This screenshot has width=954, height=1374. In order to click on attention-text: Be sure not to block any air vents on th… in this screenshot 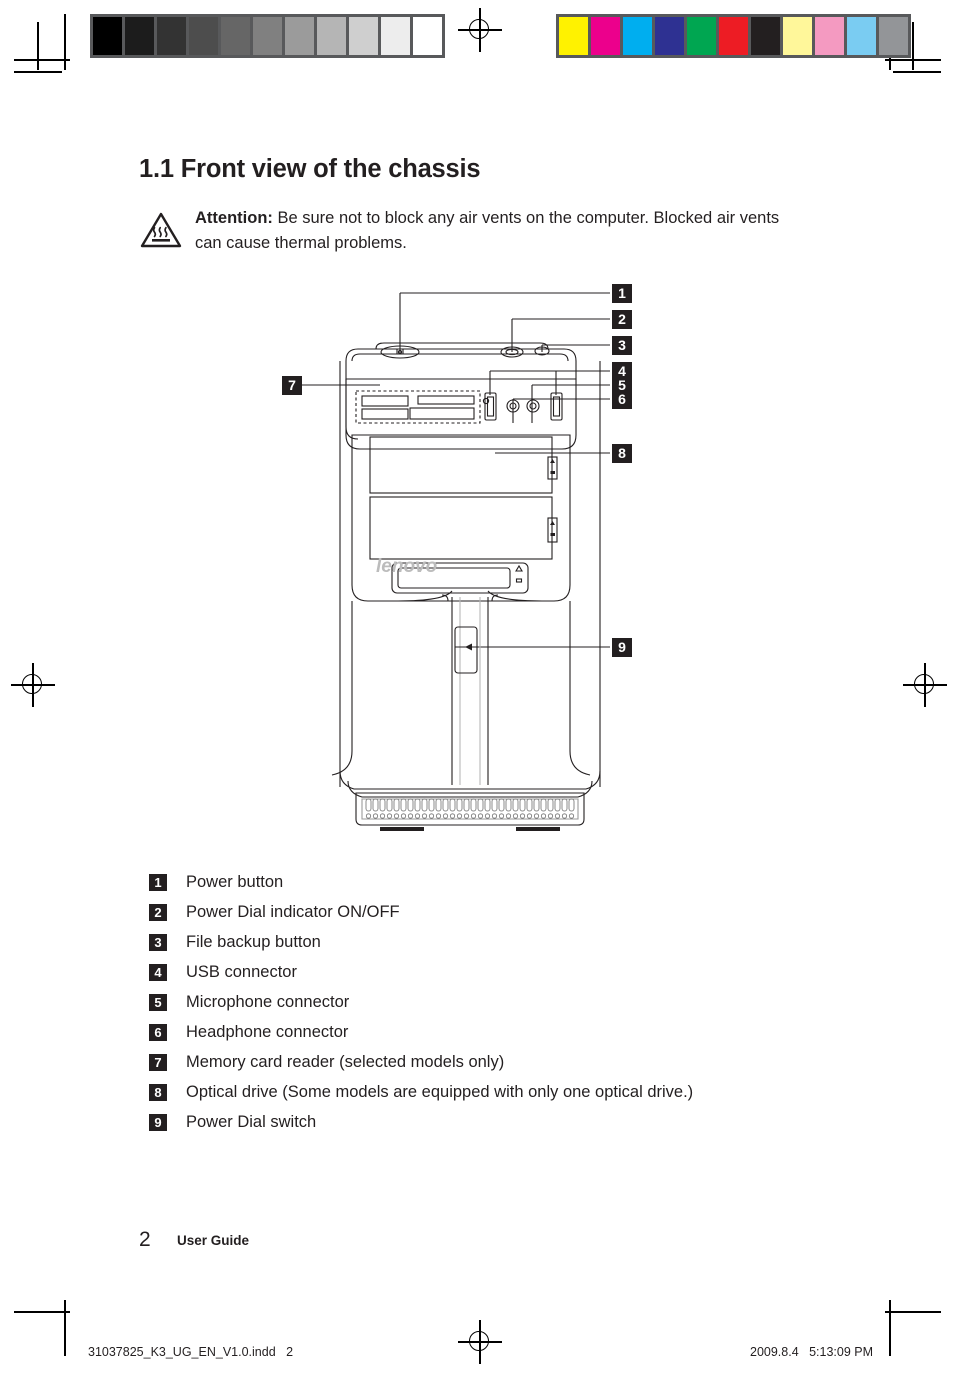, I will do `click(487, 230)`.